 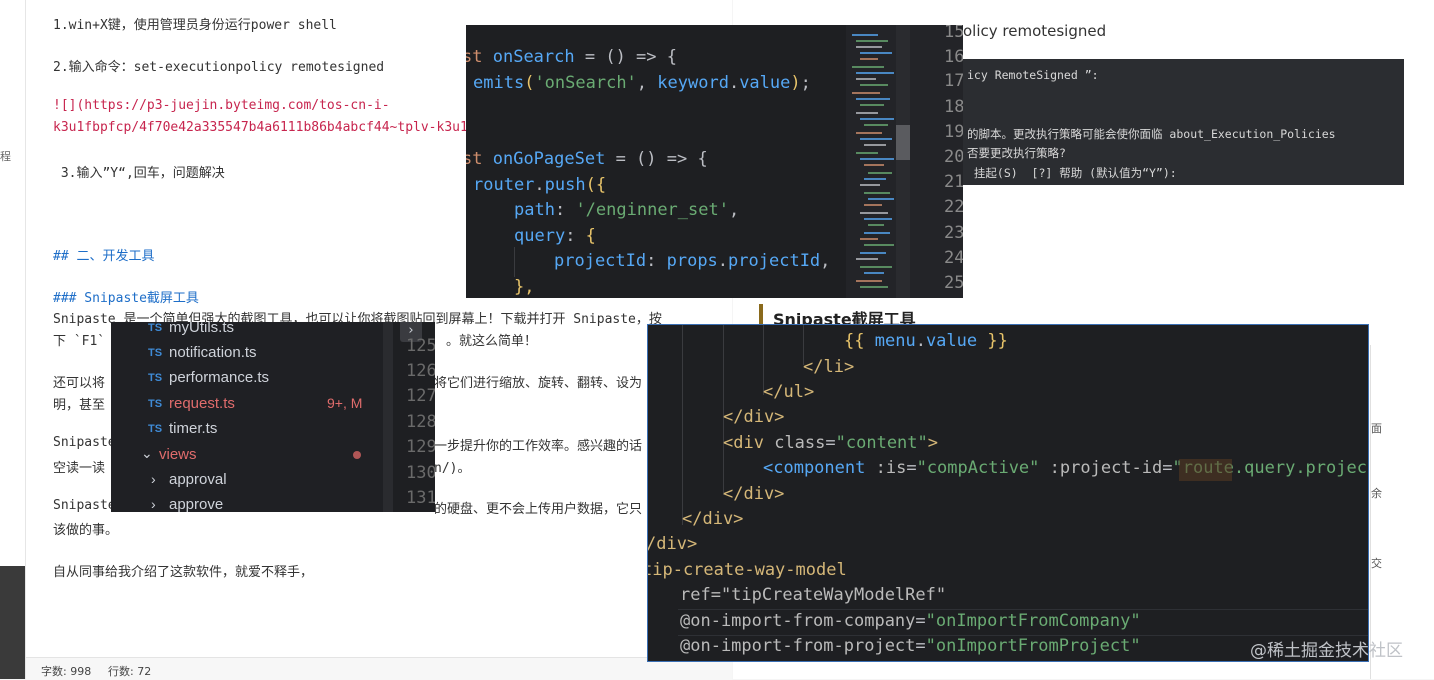 I want to click on code-line: </li>, so click(x=829, y=367).